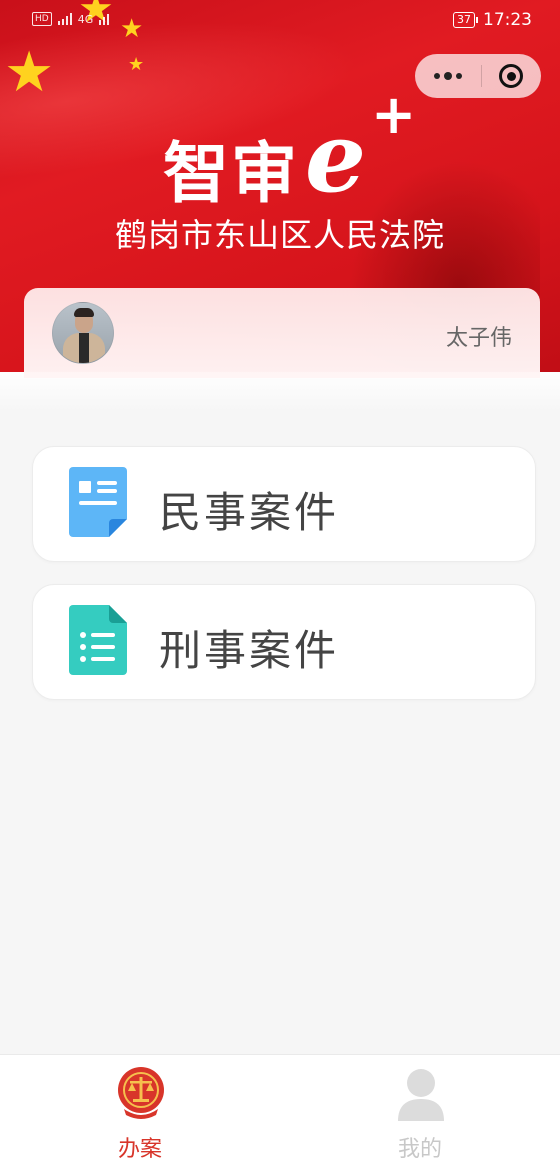  What do you see at coordinates (141, 1093) in the screenshot?
I see `court-emblem-icon` at bounding box center [141, 1093].